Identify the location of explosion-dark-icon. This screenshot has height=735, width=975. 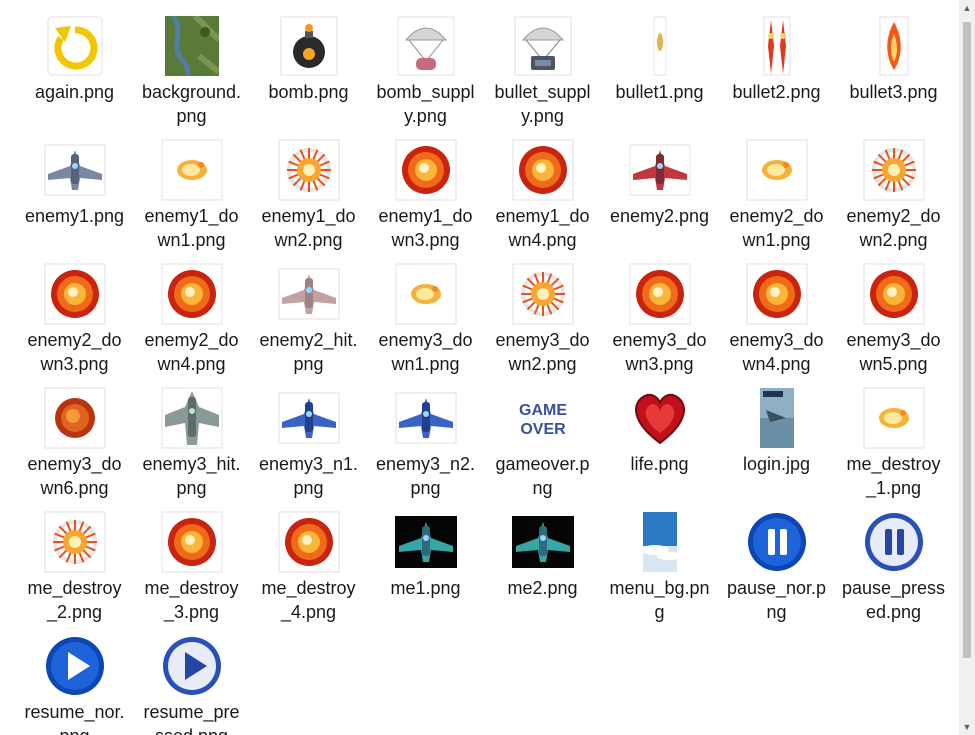
(74, 418).